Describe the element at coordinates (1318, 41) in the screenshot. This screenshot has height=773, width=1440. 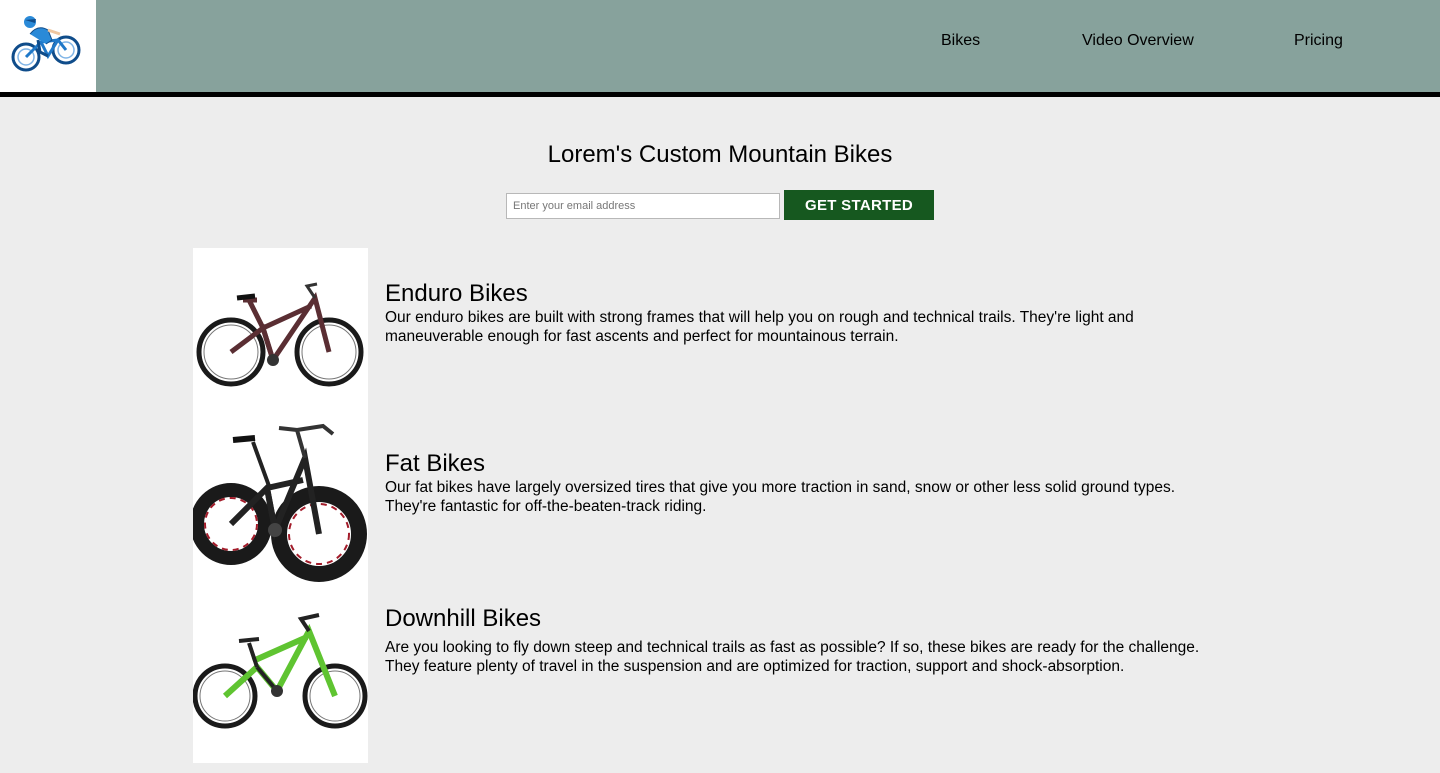
I see `nav-link-pricing: Pricing` at that location.